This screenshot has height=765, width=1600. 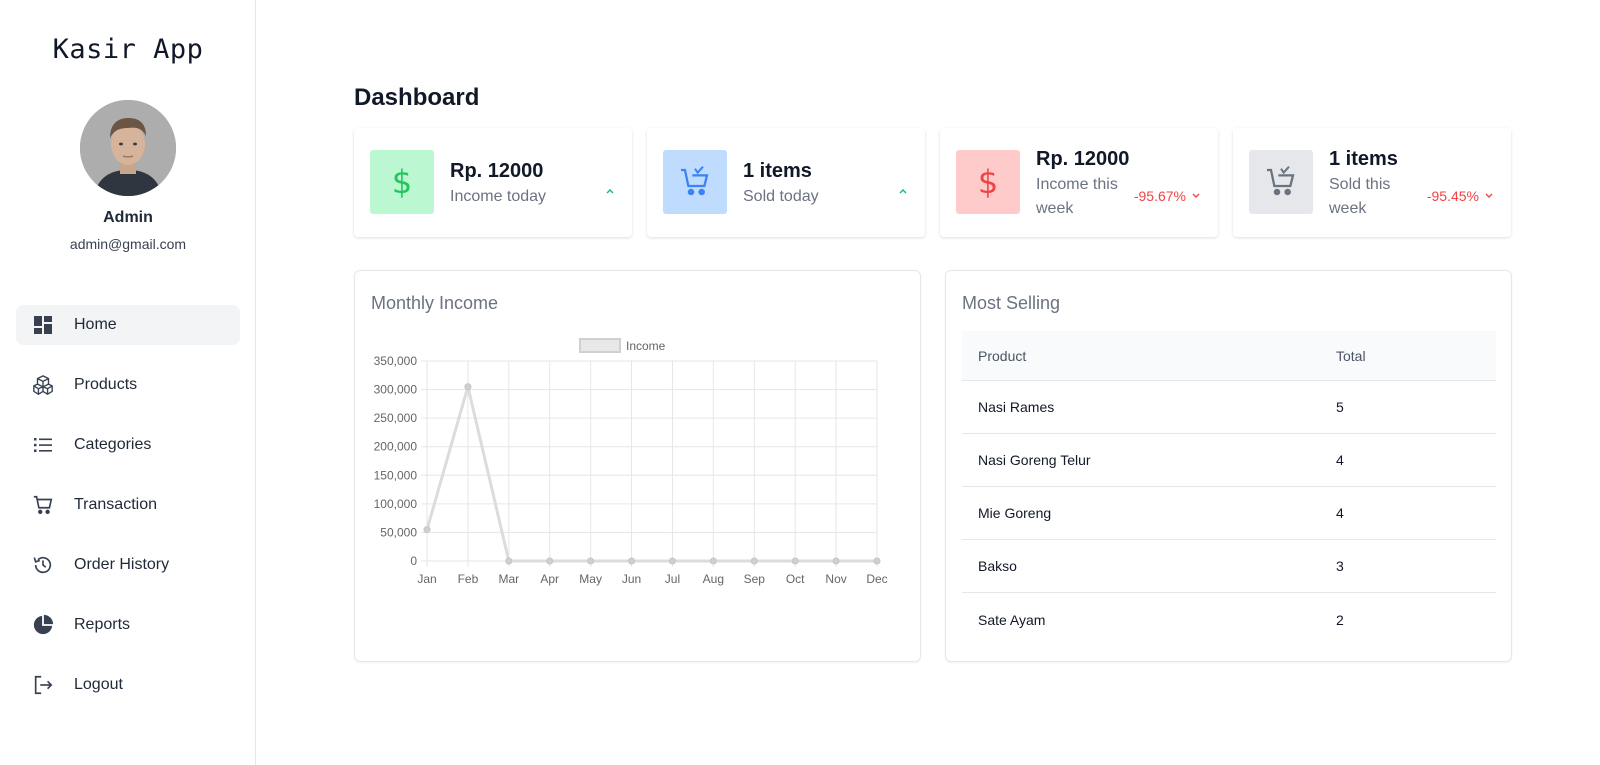 What do you see at coordinates (646, 346) in the screenshot?
I see `legend-label: Income` at bounding box center [646, 346].